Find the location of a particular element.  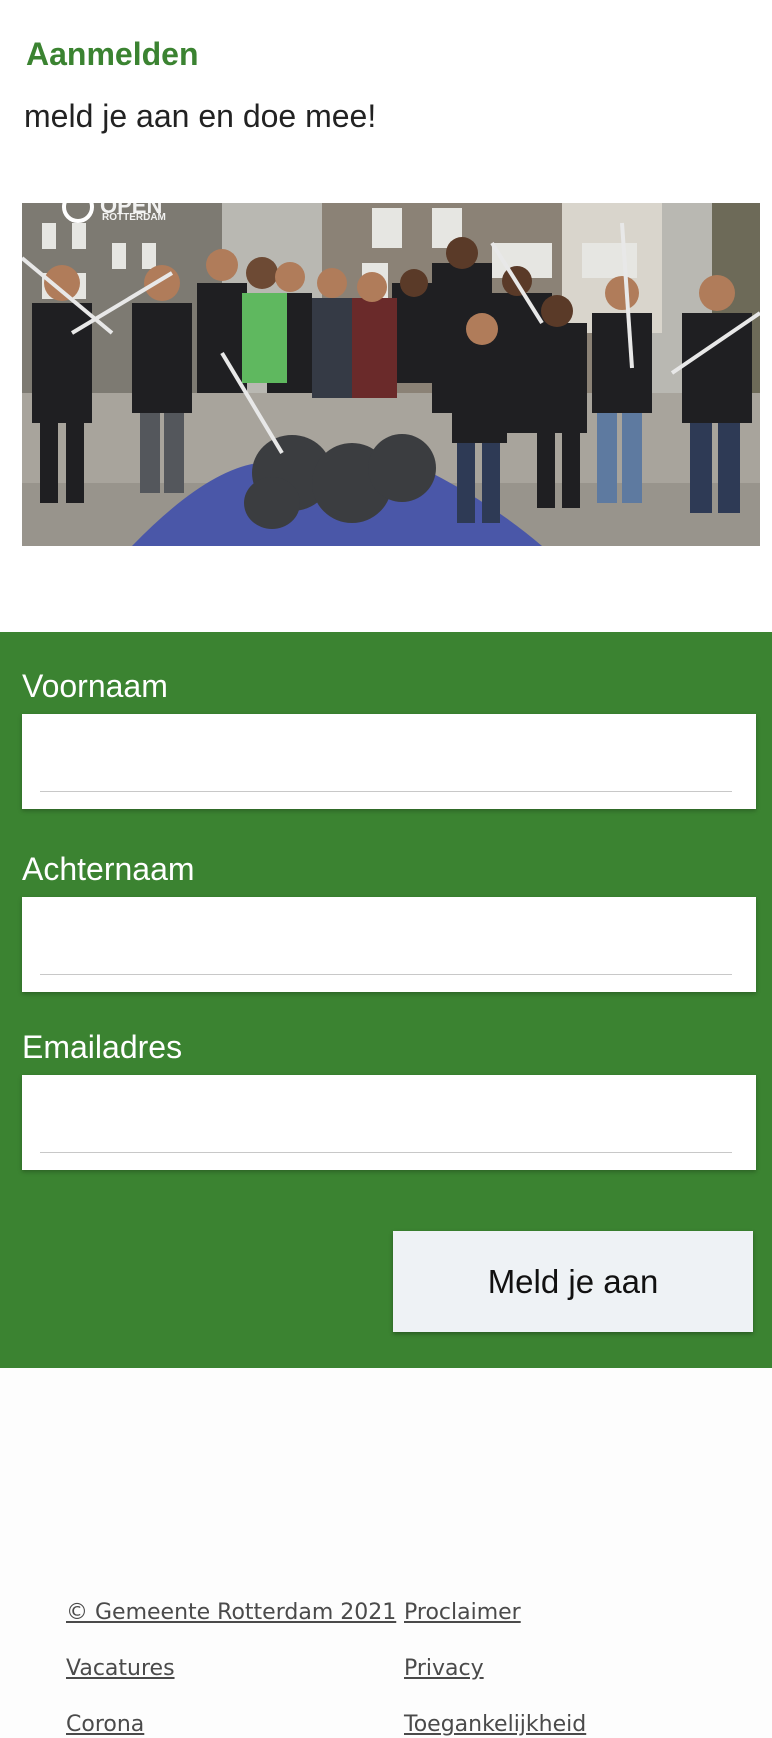

last-name-field-box is located at coordinates (389, 944).